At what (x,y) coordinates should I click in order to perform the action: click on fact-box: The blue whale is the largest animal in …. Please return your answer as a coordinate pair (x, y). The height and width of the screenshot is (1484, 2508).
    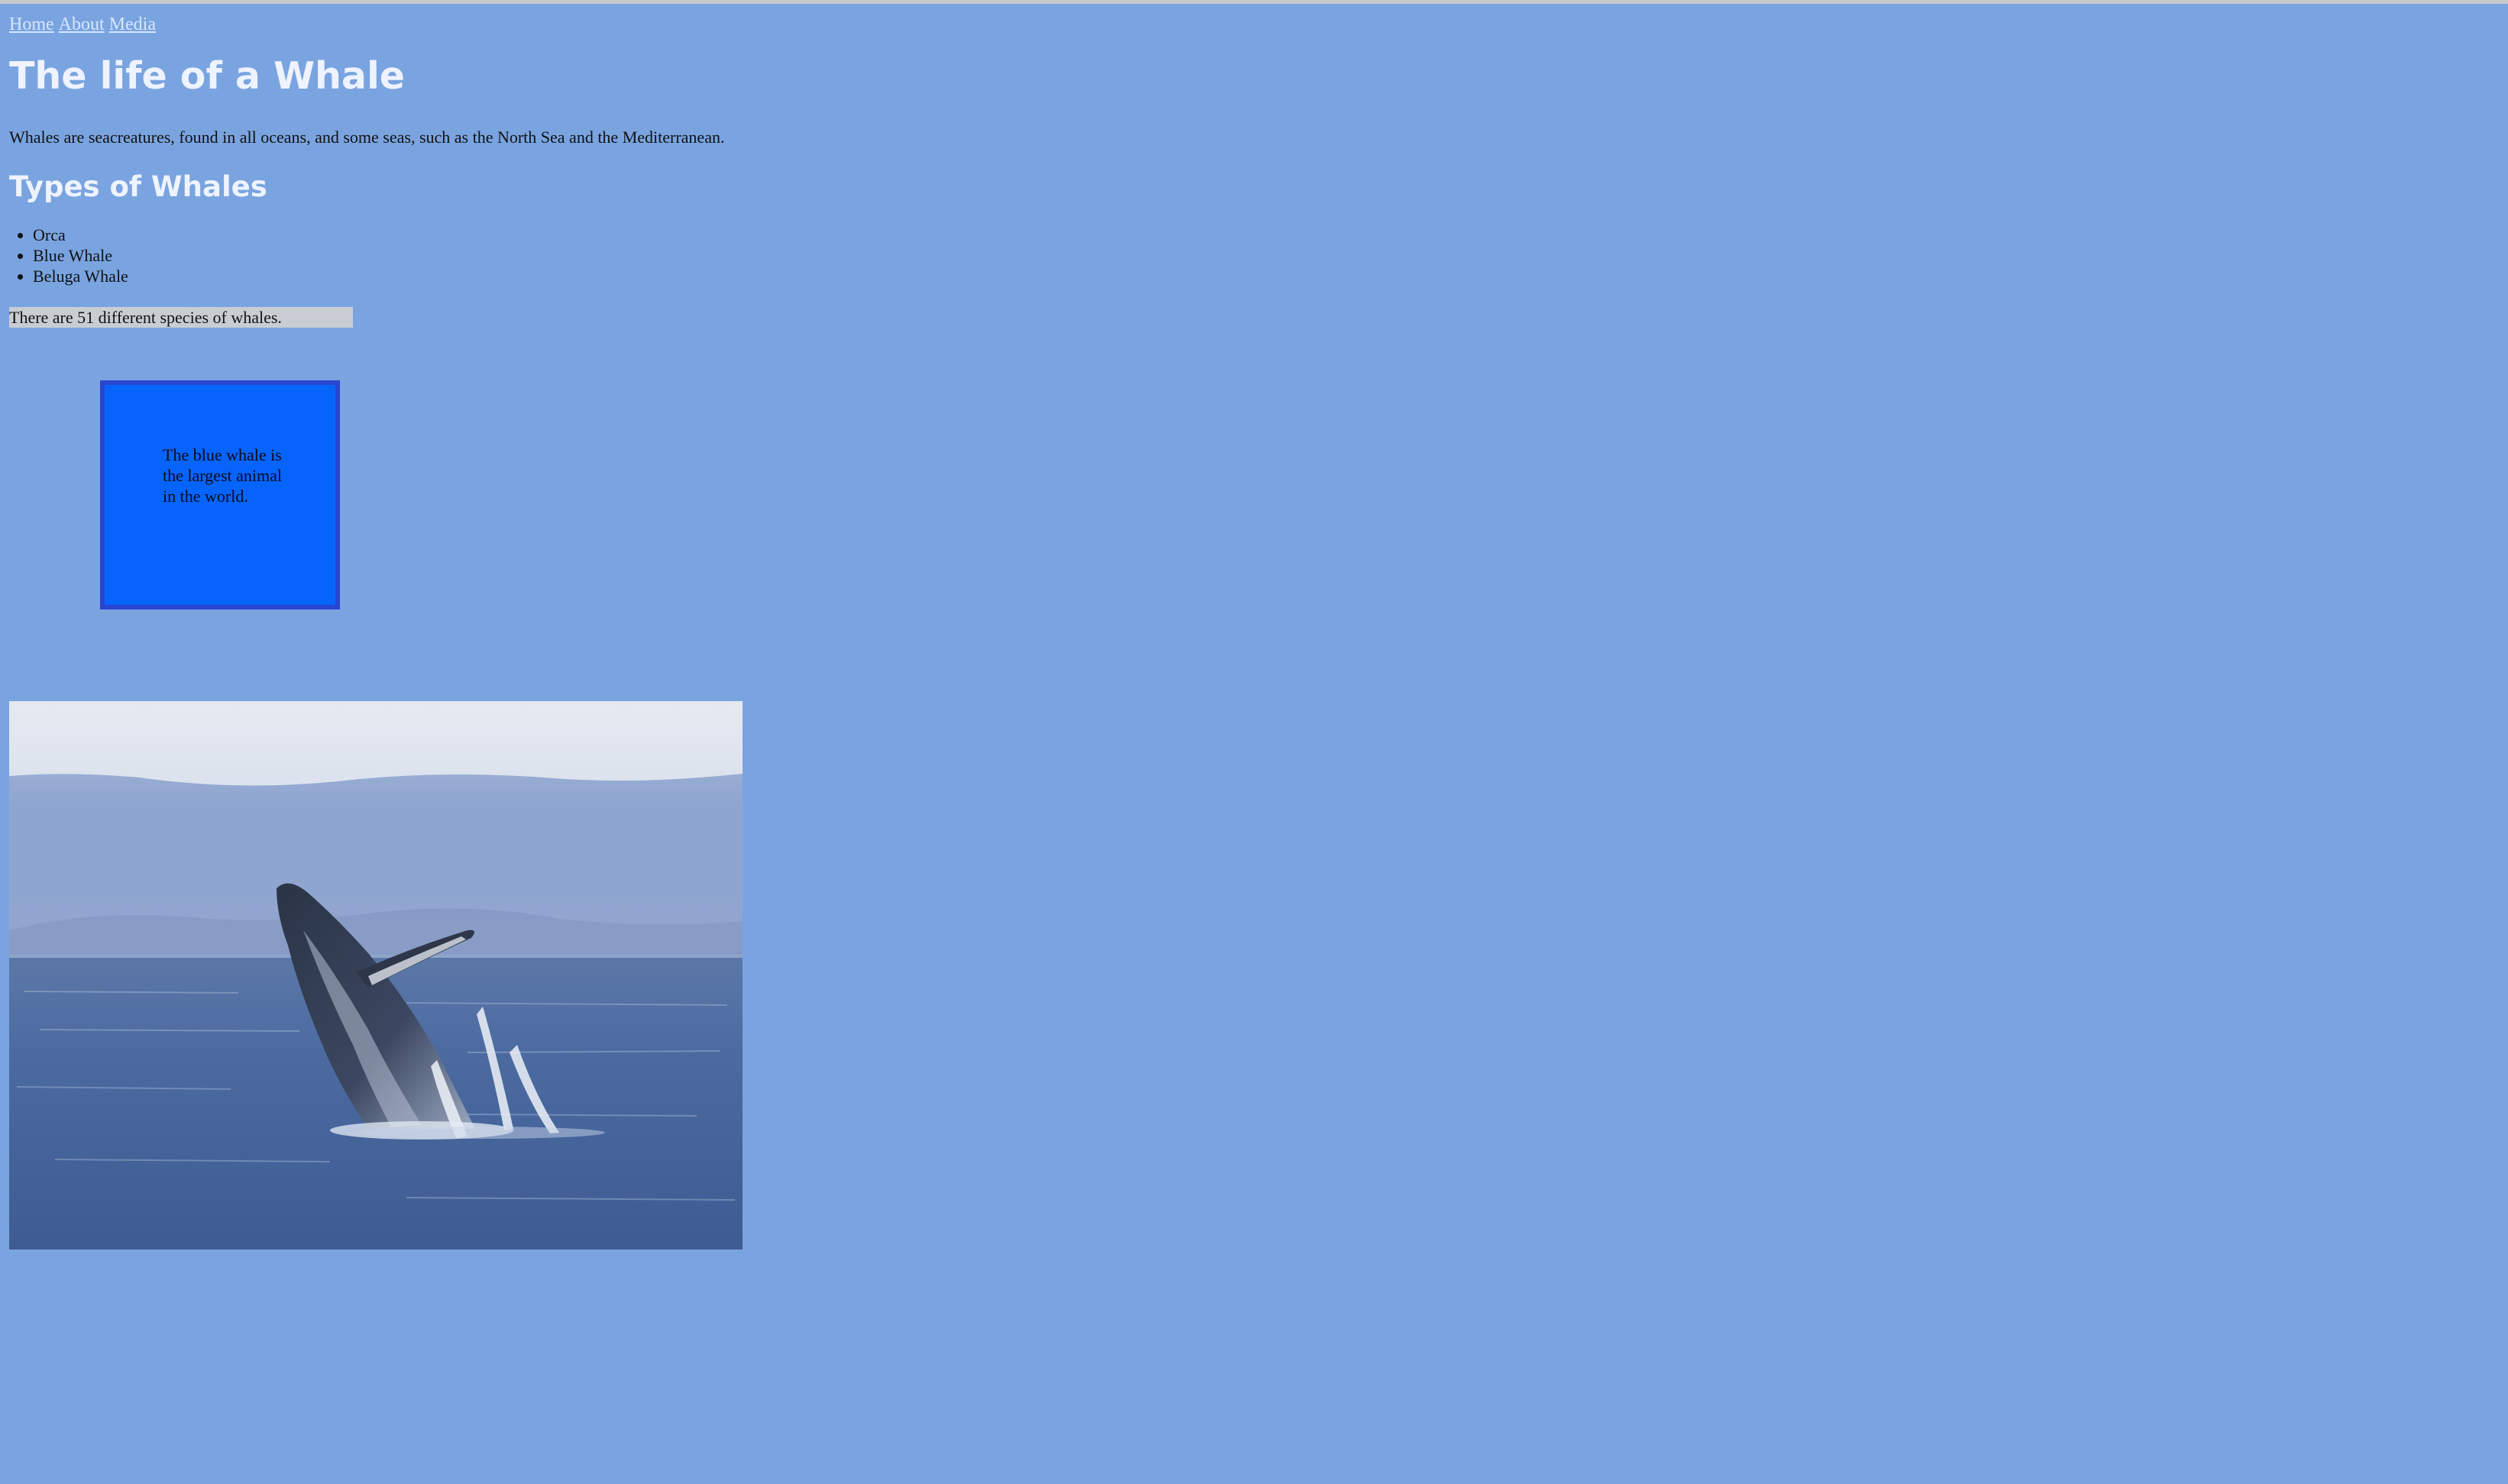
    Looking at the image, I should click on (220, 494).